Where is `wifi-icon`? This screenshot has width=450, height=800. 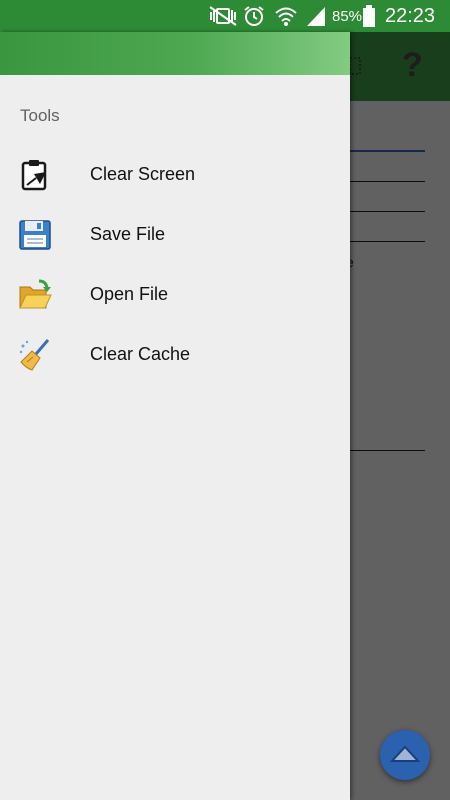
wifi-icon is located at coordinates (286, 16).